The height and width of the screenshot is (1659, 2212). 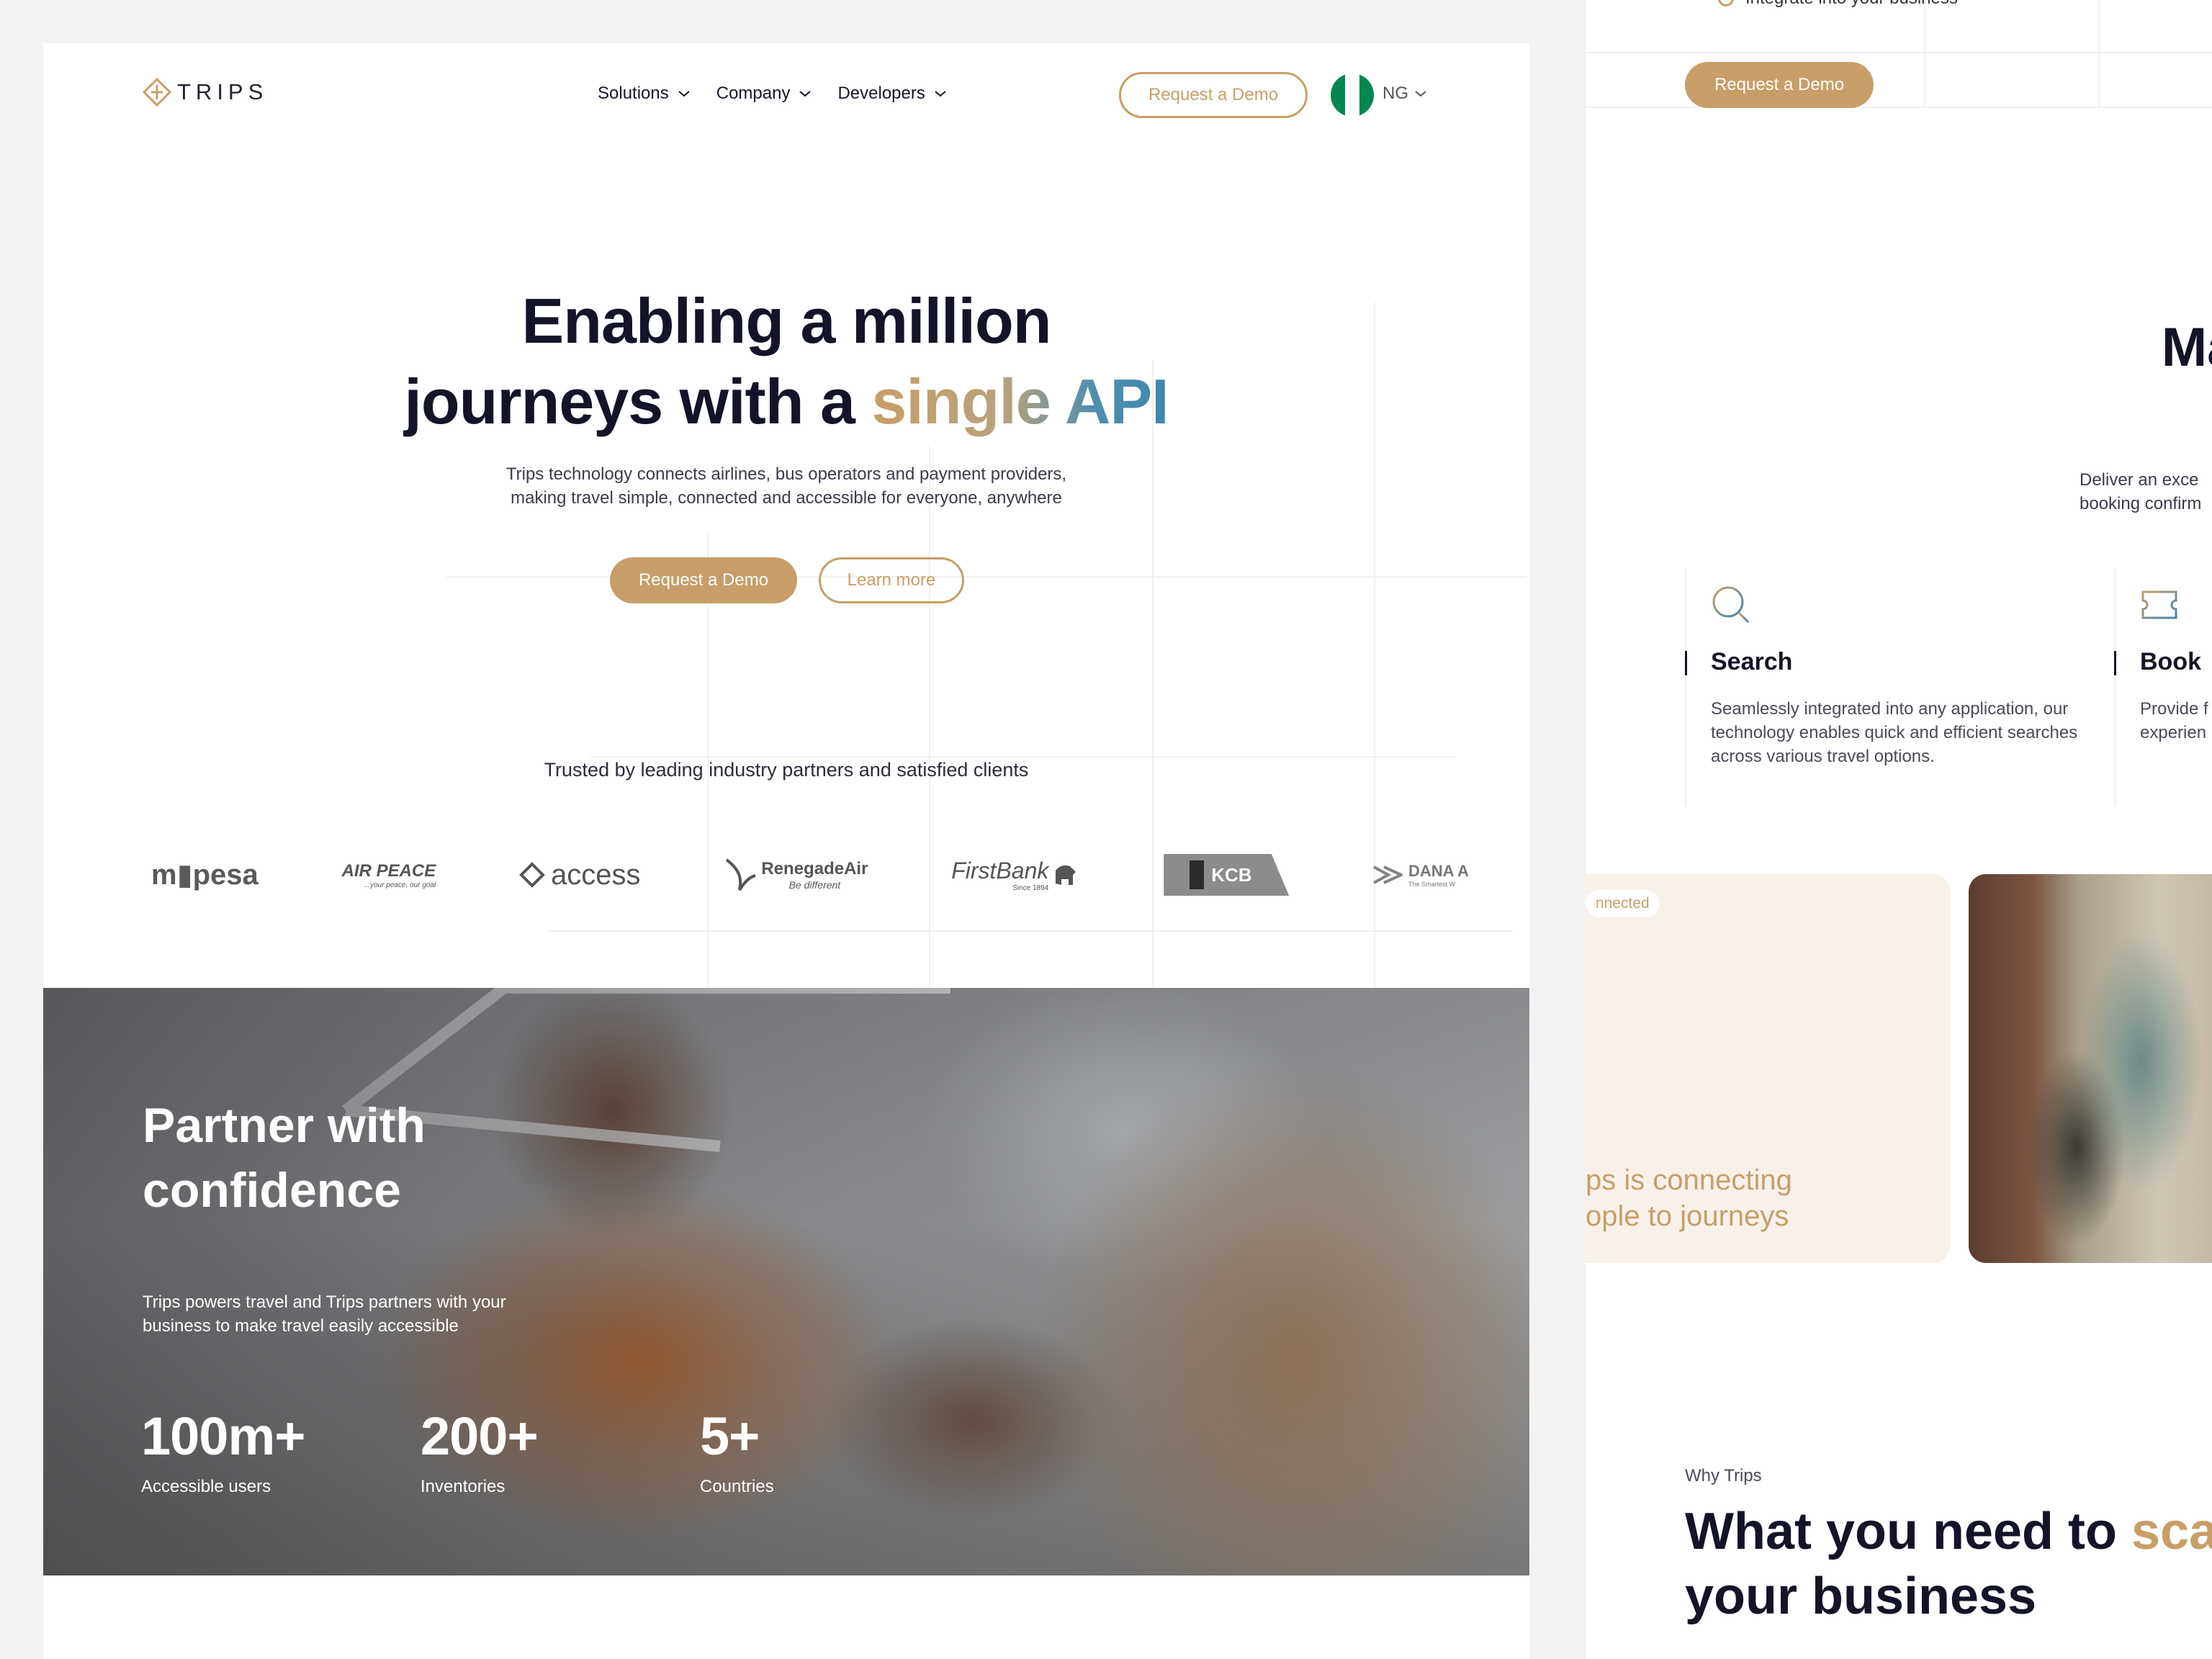 What do you see at coordinates (2171, 1532) in the screenshot?
I see `why-title-highlight: sca` at bounding box center [2171, 1532].